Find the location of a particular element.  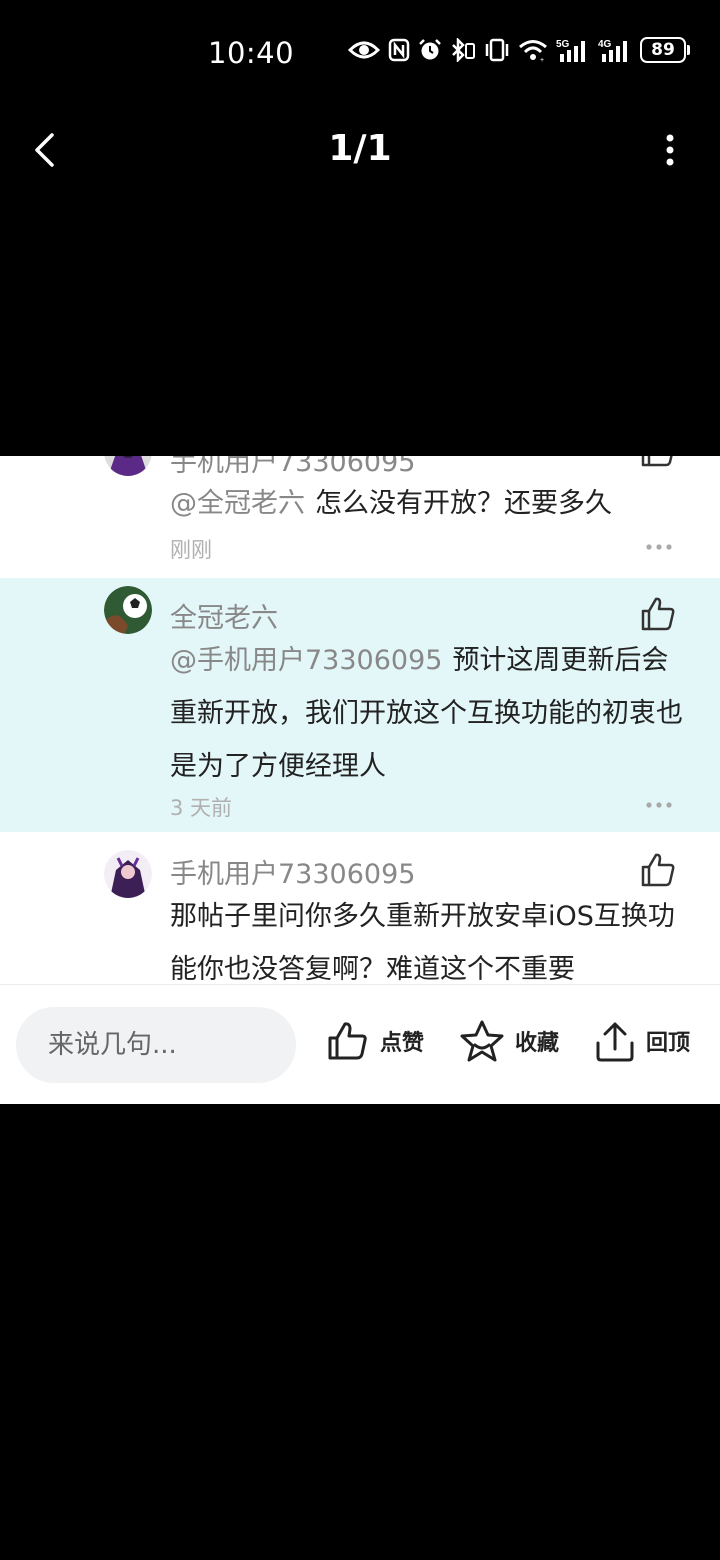

comment-body: 那帖子里问你多久重新开放安卓iOS互换功能你也没答复啊？难道这个不重要 is located at coordinates (422, 943).